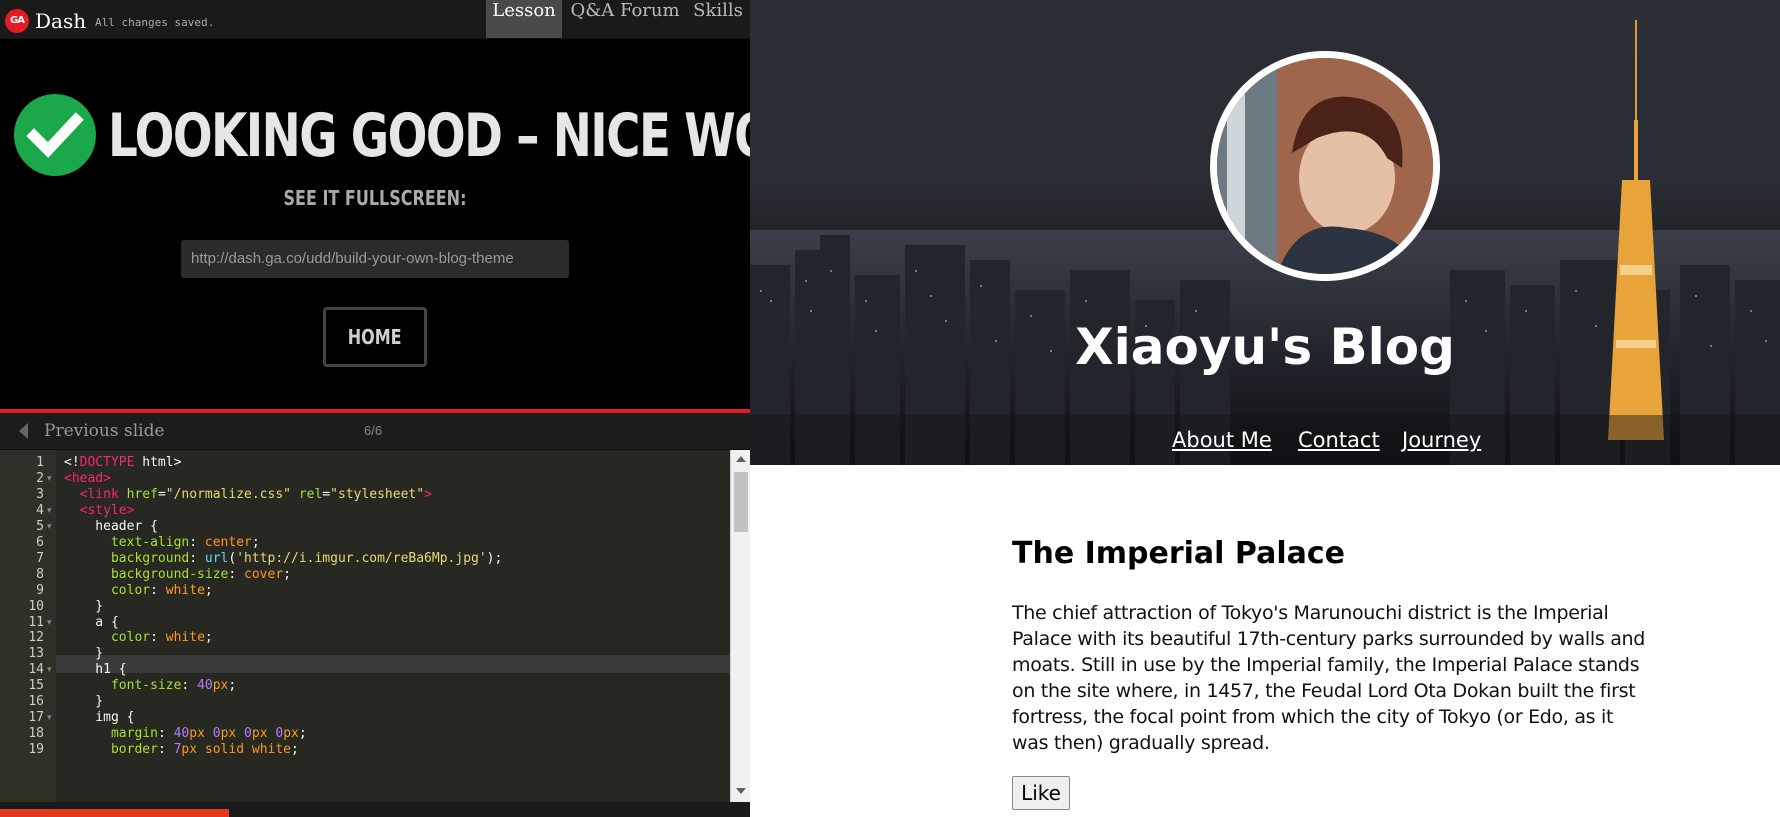  I want to click on scroll-up-icon, so click(741, 459).